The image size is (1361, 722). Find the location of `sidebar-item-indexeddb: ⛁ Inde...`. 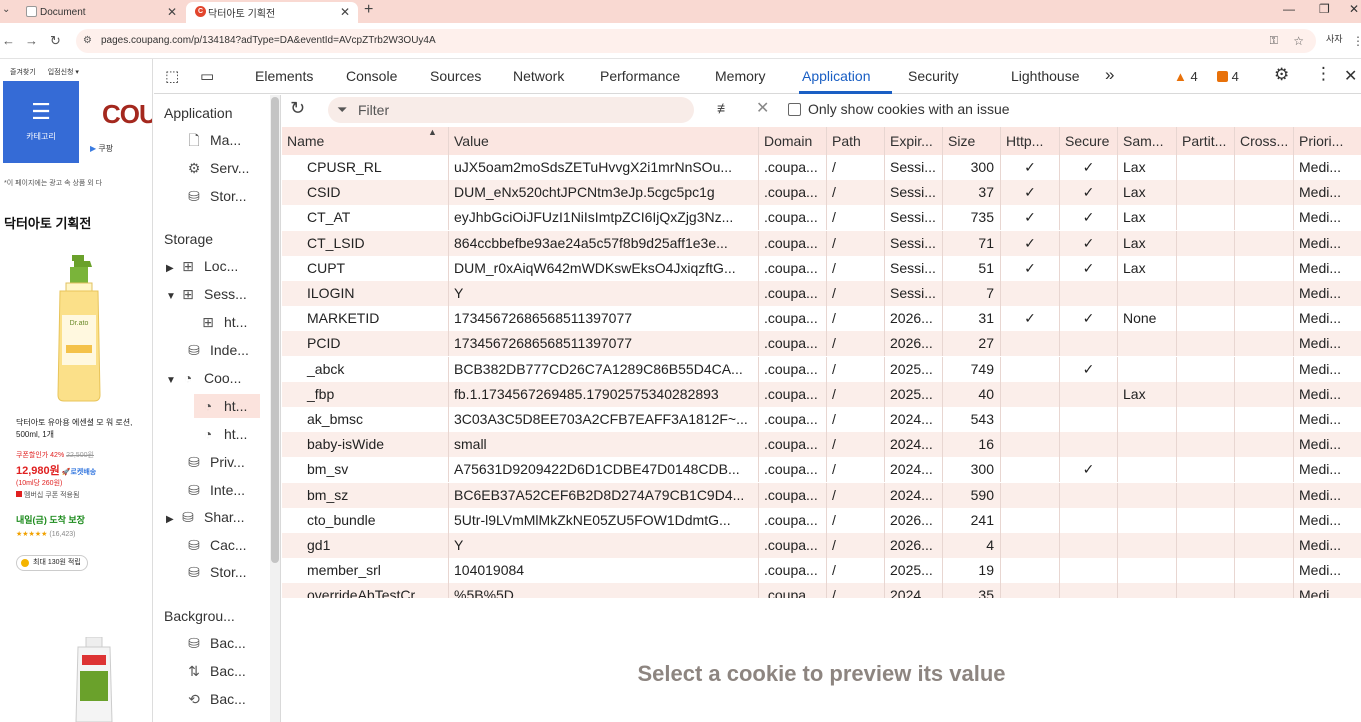

sidebar-item-indexeddb: ⛁ Inde... is located at coordinates (216, 350).